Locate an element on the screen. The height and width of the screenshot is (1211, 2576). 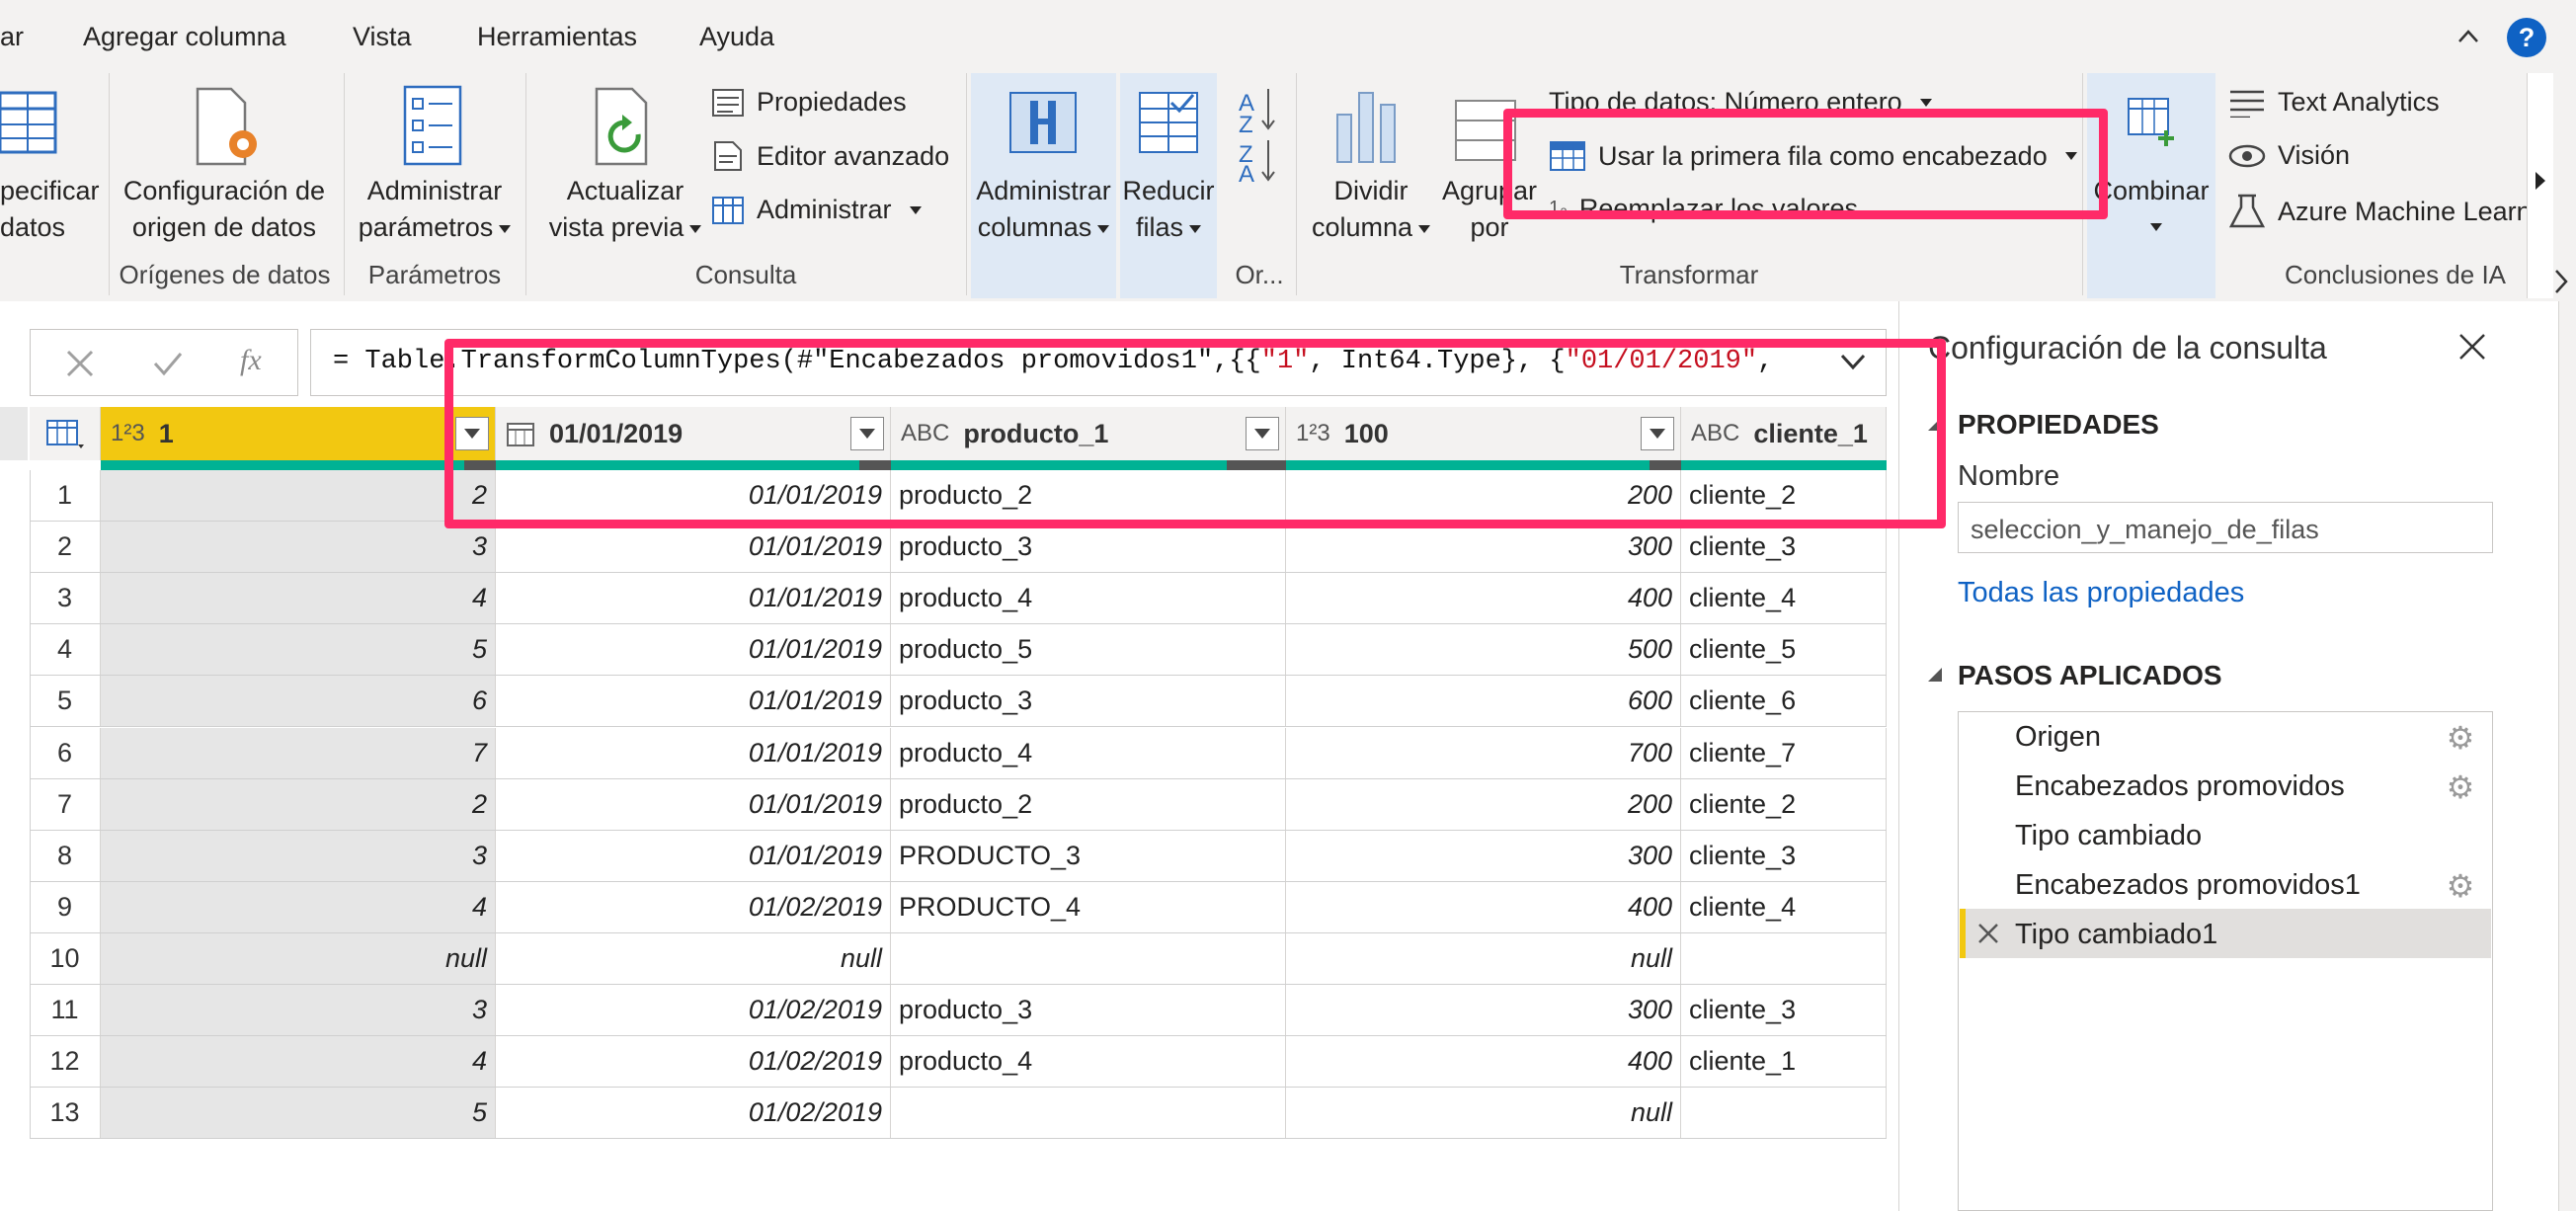
menu-transformar: ar is located at coordinates (12, 37).